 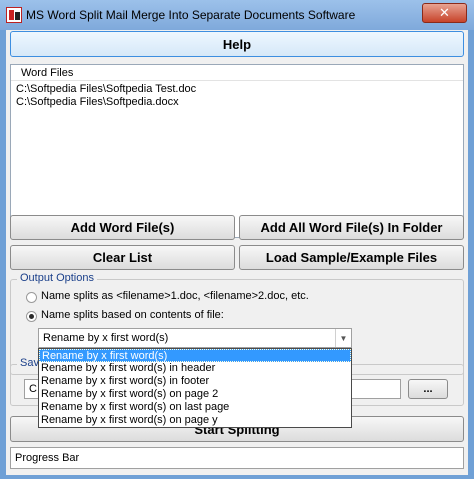 What do you see at coordinates (122, 257) in the screenshot?
I see `clear-list-button: Clear List` at bounding box center [122, 257].